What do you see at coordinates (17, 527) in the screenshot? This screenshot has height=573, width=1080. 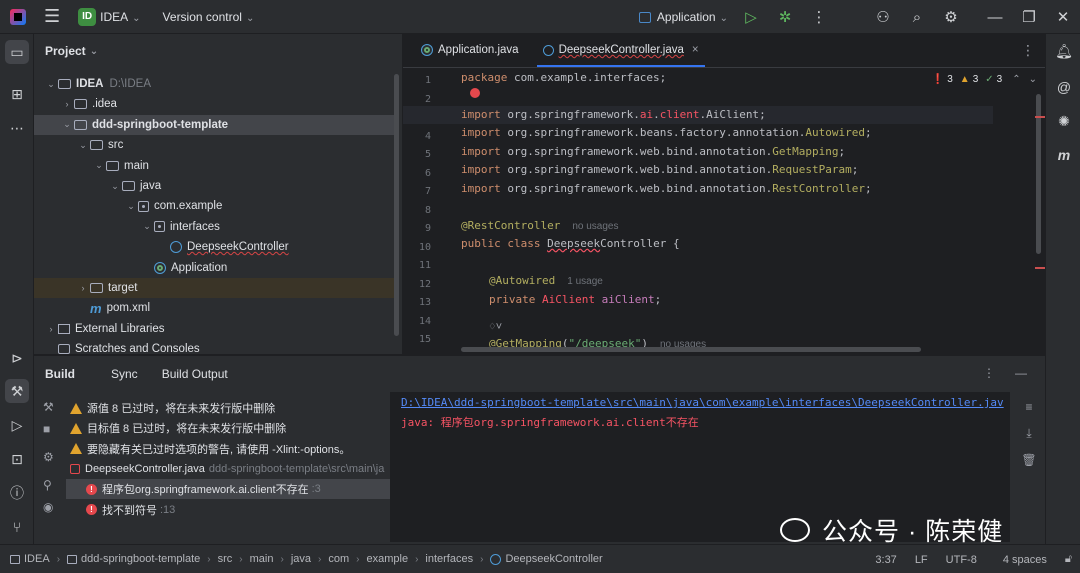 I see `git-tool-icon: ⑂` at bounding box center [17, 527].